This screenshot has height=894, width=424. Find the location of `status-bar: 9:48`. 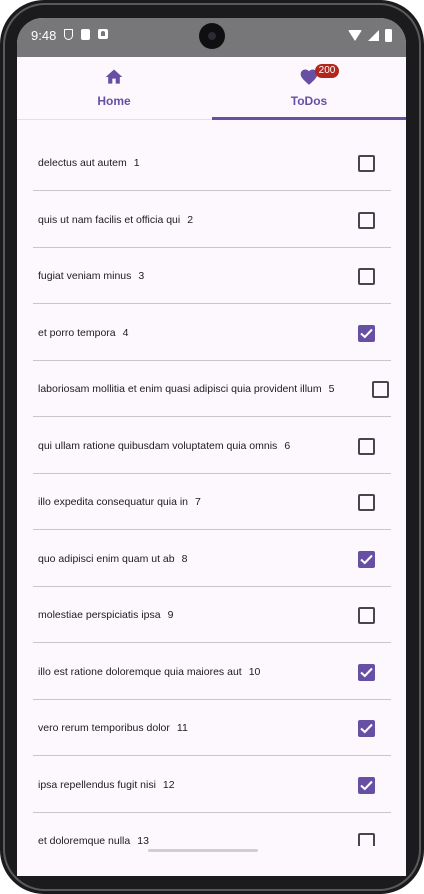

status-bar: 9:48 is located at coordinates (211, 37).